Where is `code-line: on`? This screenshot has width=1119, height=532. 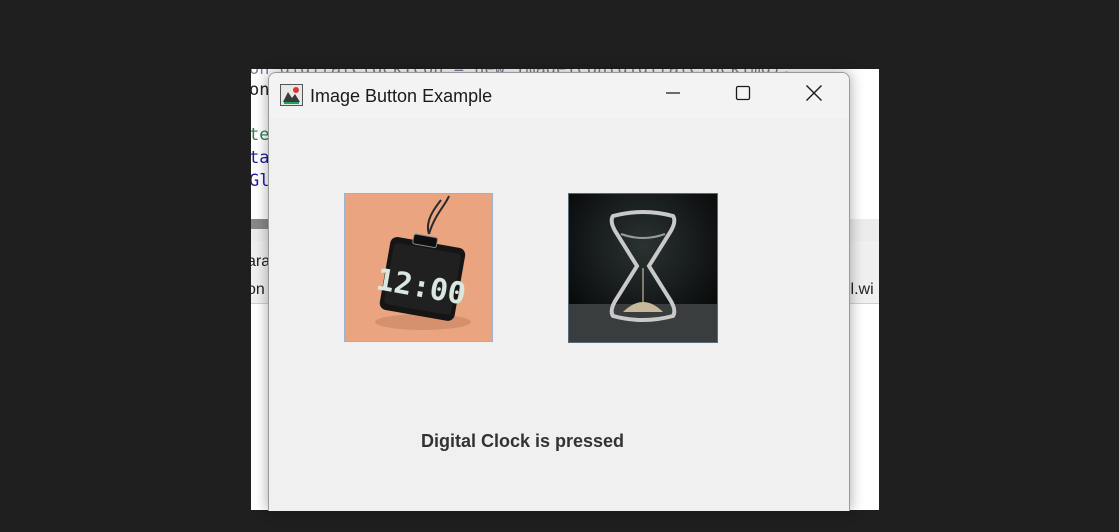
code-line: on is located at coordinates (260, 90).